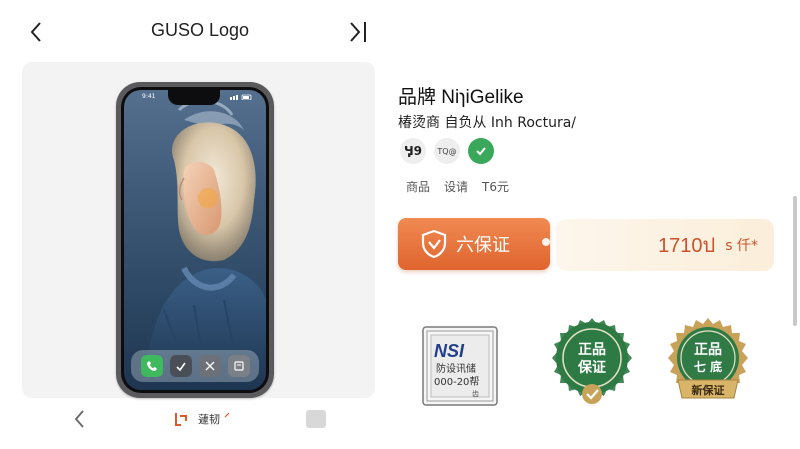 This screenshot has width=800, height=449. I want to click on stamp-line-4: 齿, so click(475, 394).